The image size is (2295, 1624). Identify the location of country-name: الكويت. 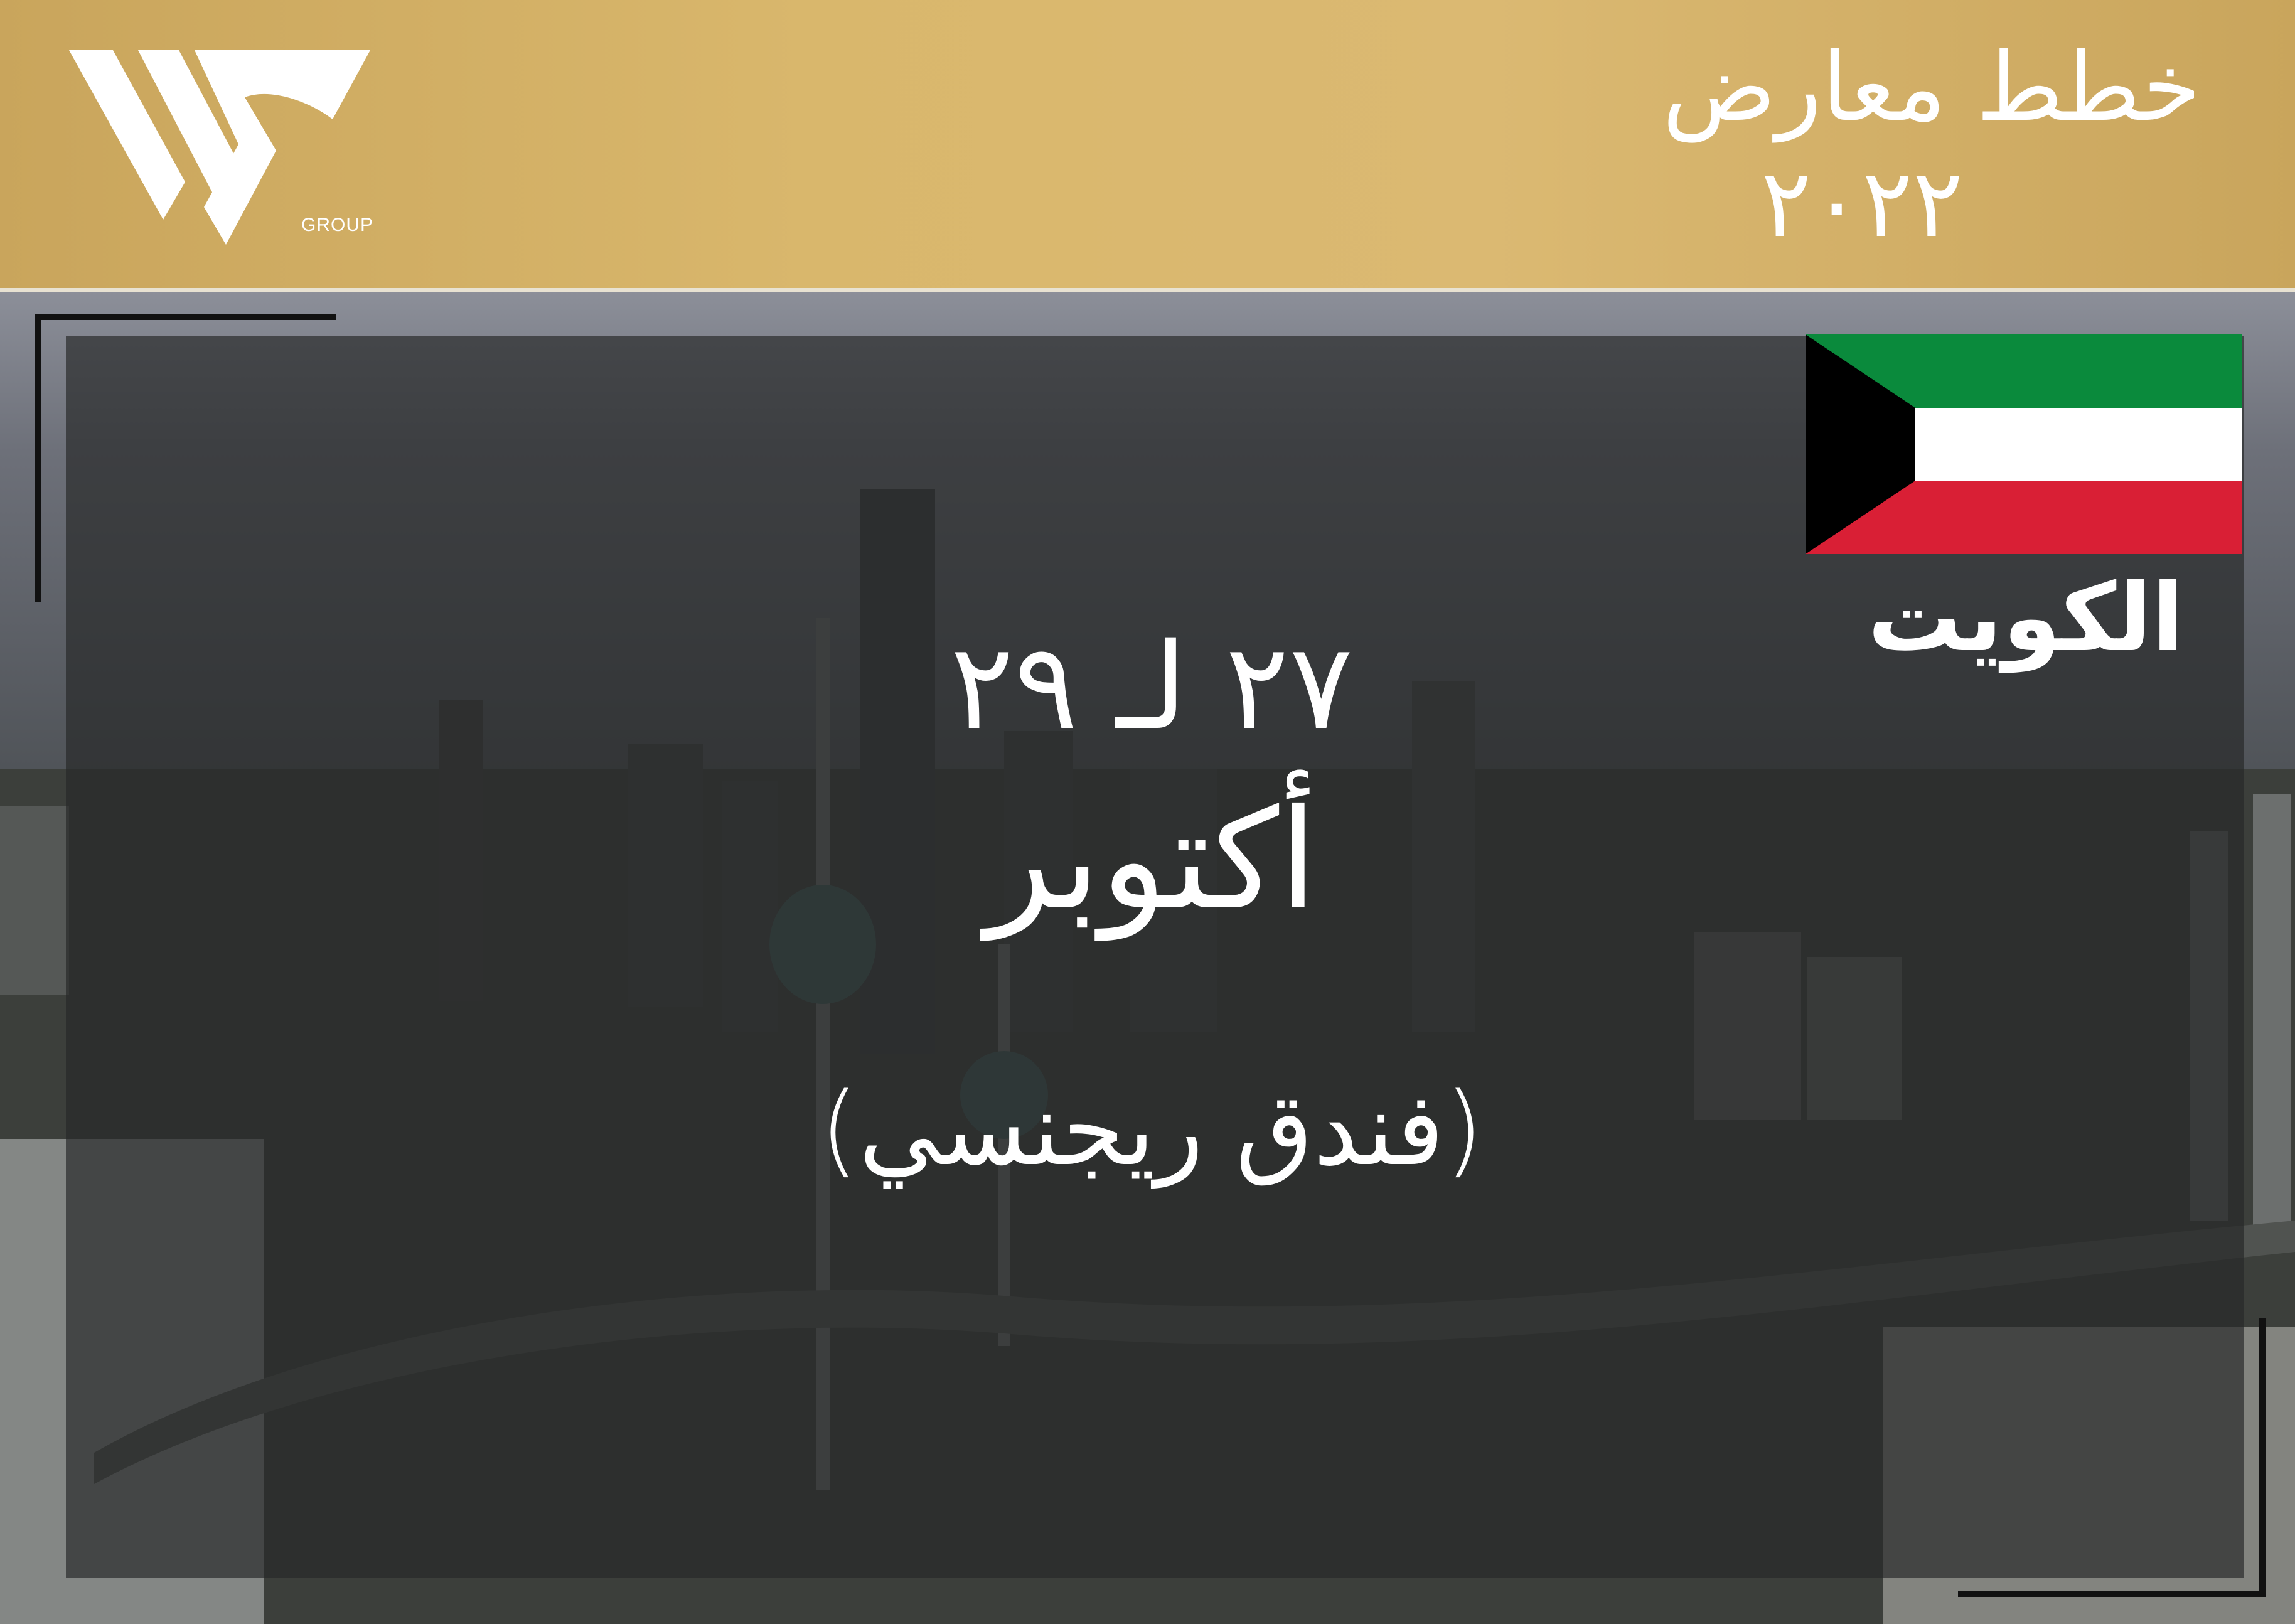
(2025, 618).